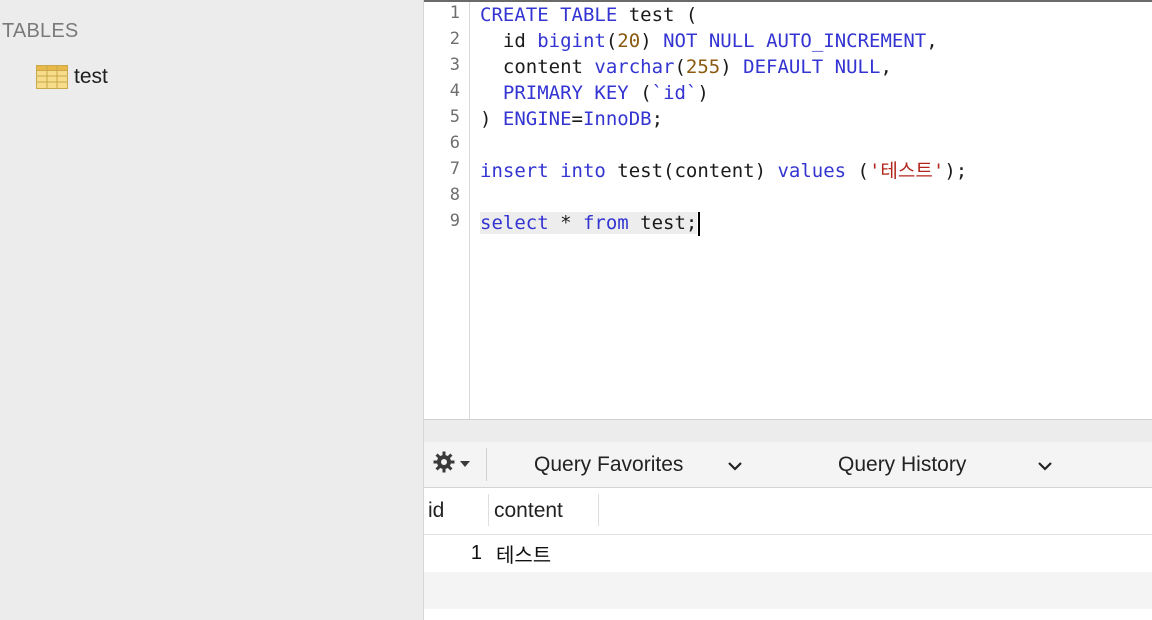 This screenshot has height=620, width=1152. I want to click on toolbar-divider, so click(486, 464).